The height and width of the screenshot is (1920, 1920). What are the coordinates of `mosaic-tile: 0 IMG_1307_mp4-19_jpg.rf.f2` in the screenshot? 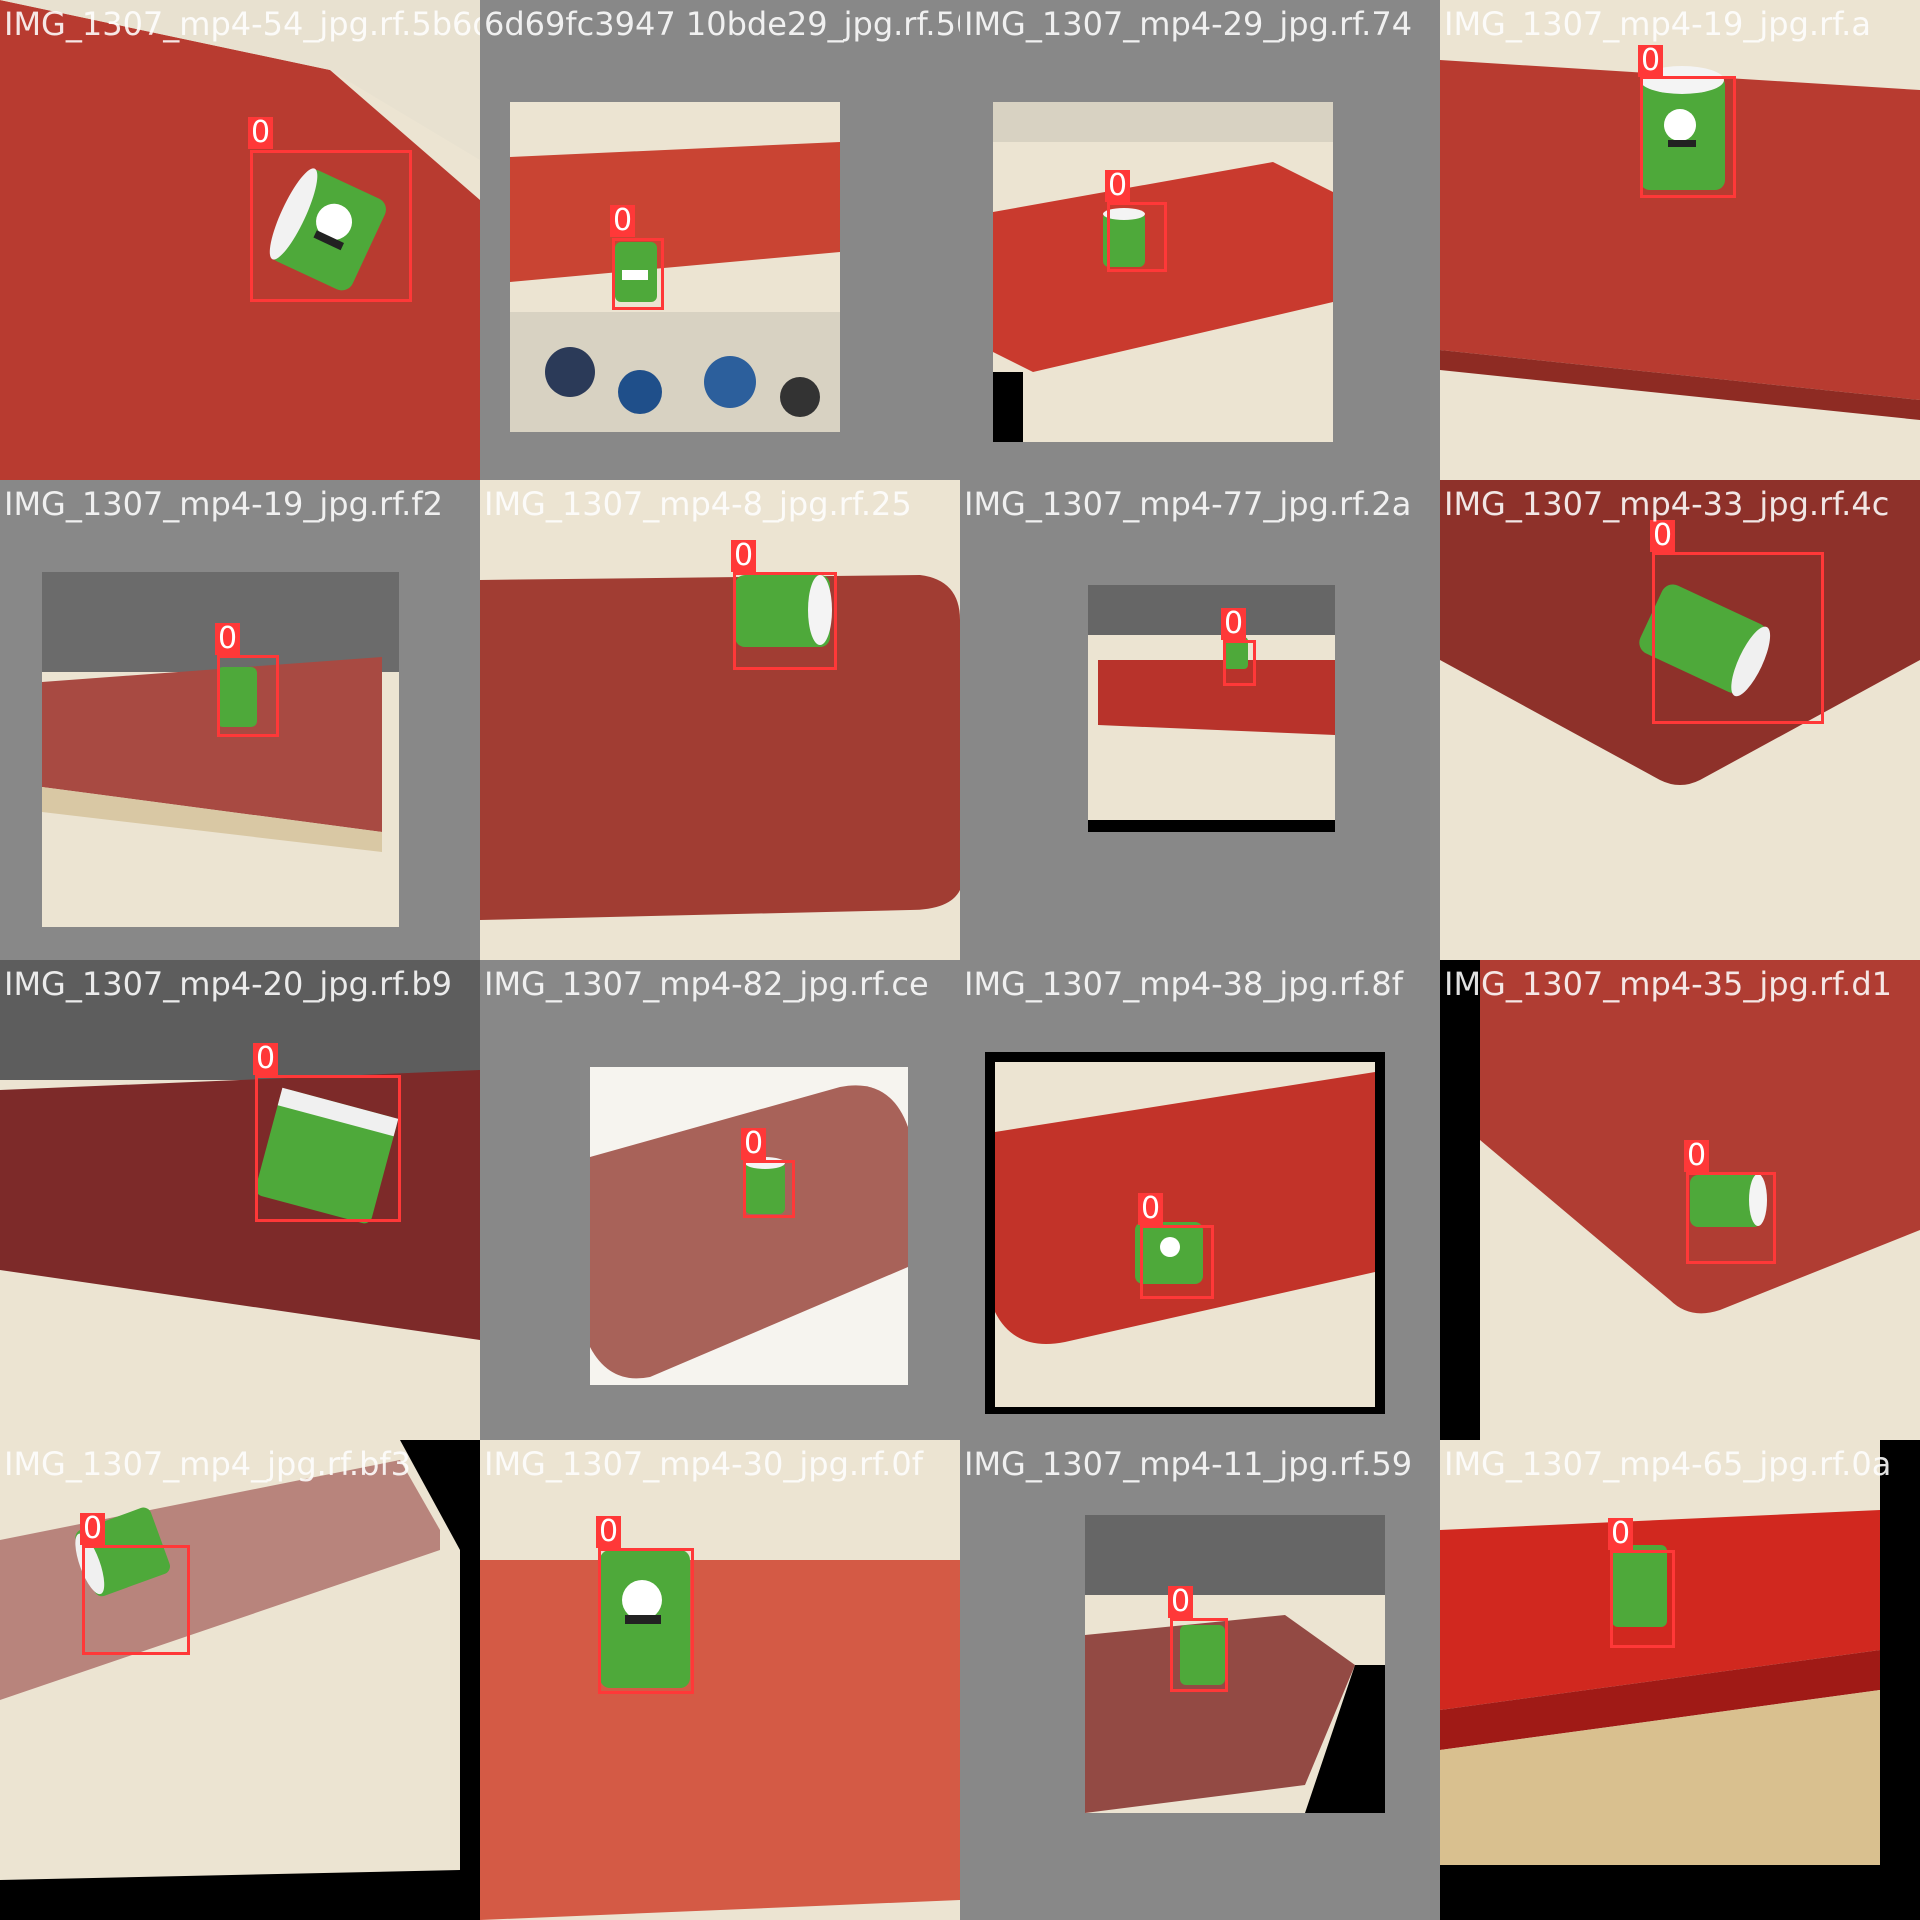 It's located at (240, 720).